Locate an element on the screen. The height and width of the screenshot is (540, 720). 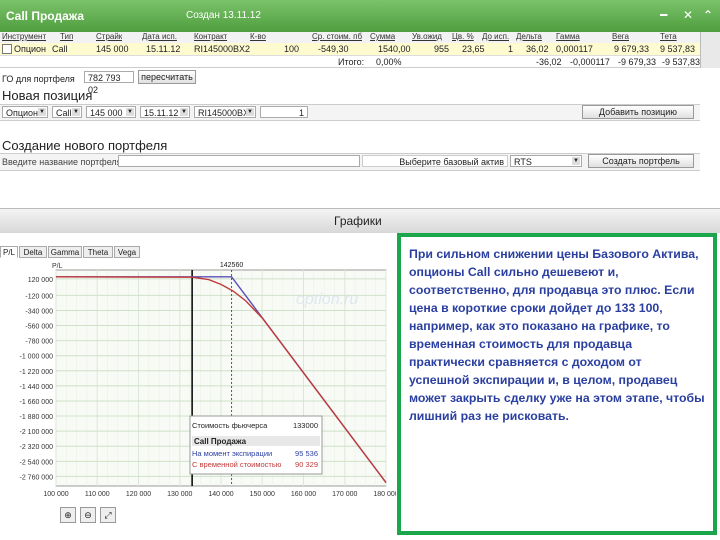
y-tick-label: -1 440 000 is located at coordinates (37, 387).